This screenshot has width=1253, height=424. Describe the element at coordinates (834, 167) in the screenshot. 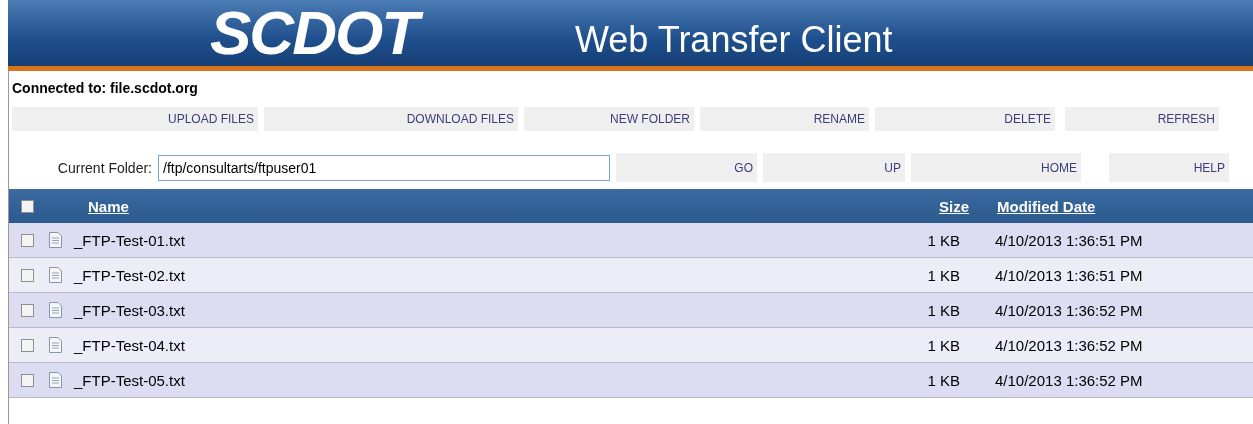

I see `nav-button: UP` at that location.